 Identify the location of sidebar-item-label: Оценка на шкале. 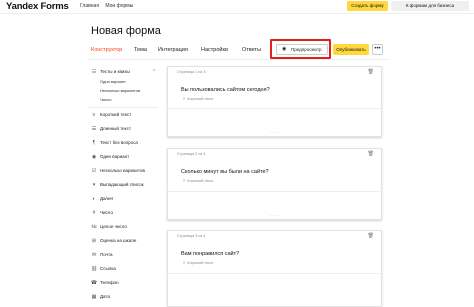
(118, 240).